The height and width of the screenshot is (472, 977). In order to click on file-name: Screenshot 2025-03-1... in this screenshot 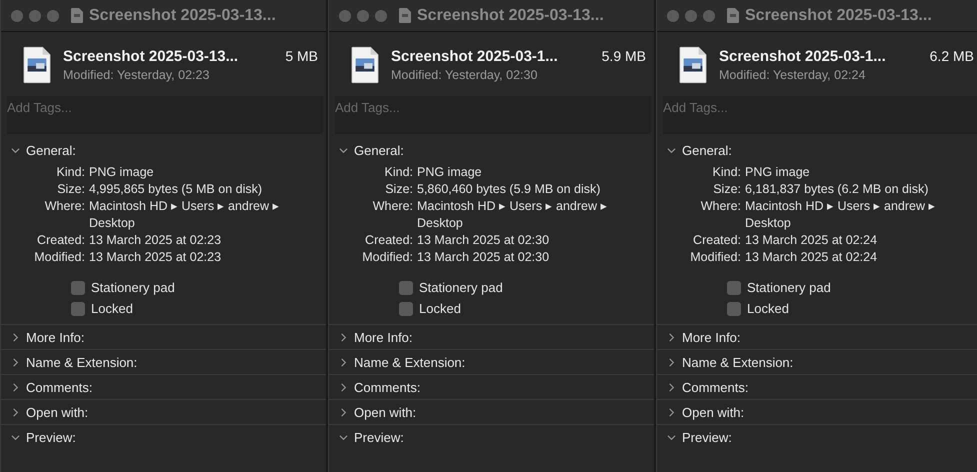, I will do `click(474, 56)`.